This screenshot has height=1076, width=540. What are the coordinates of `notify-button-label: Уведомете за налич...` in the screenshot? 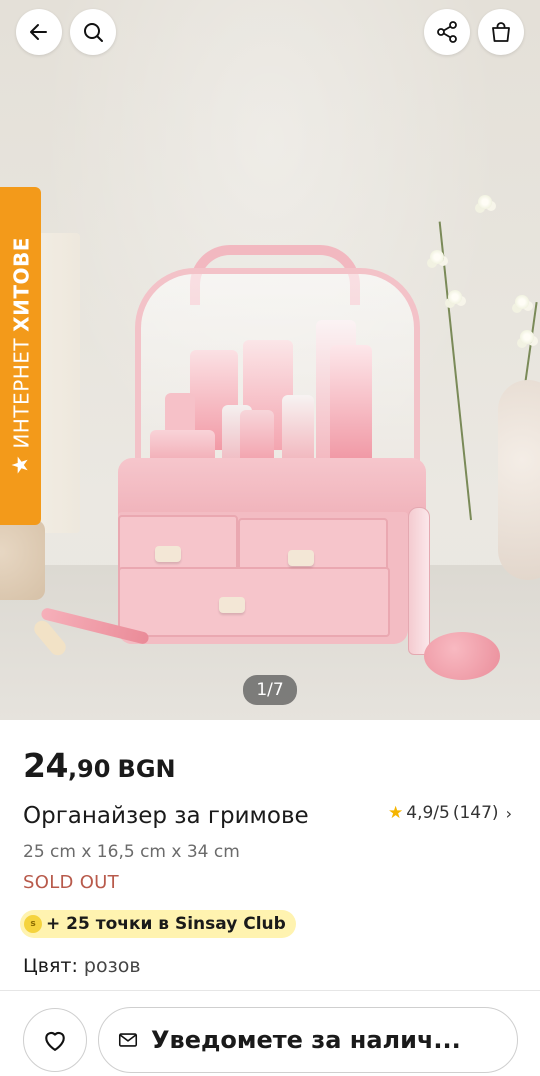 It's located at (306, 1040).